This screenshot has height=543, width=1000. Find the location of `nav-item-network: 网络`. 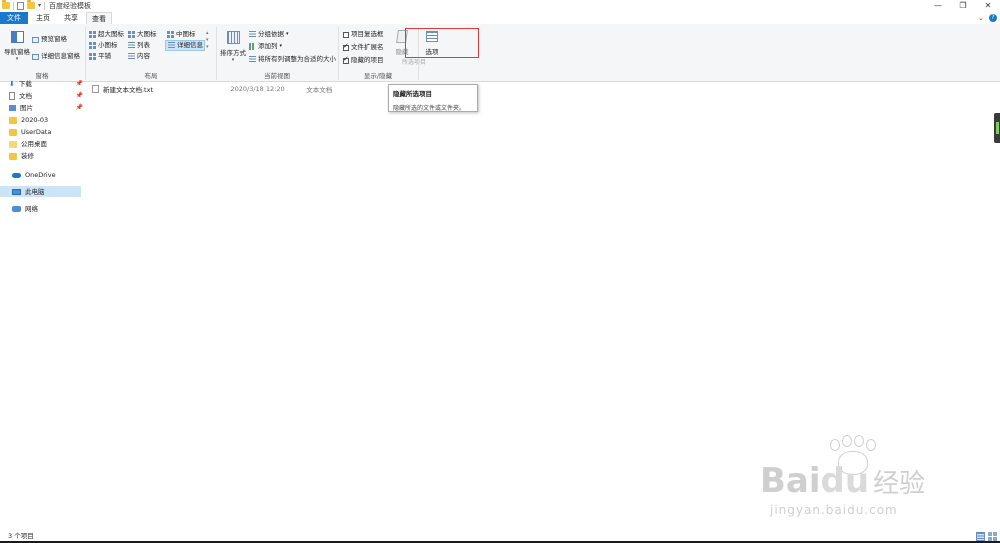

nav-item-network: 网络 is located at coordinates (25, 209).